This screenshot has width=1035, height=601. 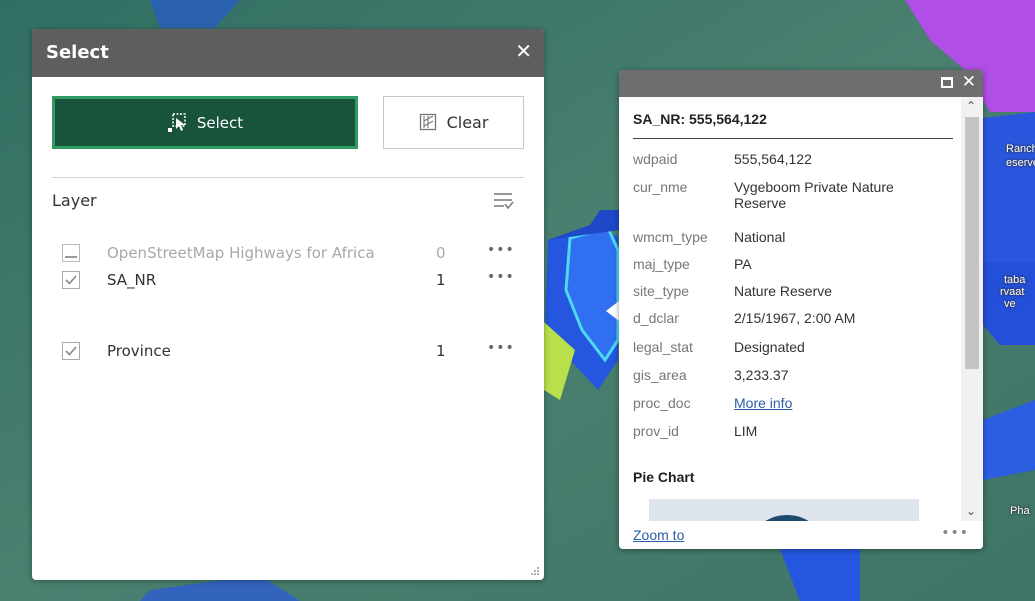 I want to click on zoom-to-link: Zoom to, so click(x=658, y=535).